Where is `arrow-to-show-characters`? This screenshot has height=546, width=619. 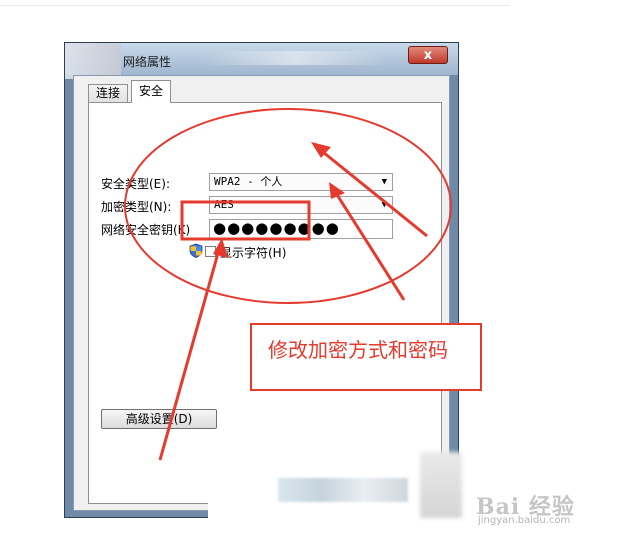 arrow-to-show-characters is located at coordinates (193, 349).